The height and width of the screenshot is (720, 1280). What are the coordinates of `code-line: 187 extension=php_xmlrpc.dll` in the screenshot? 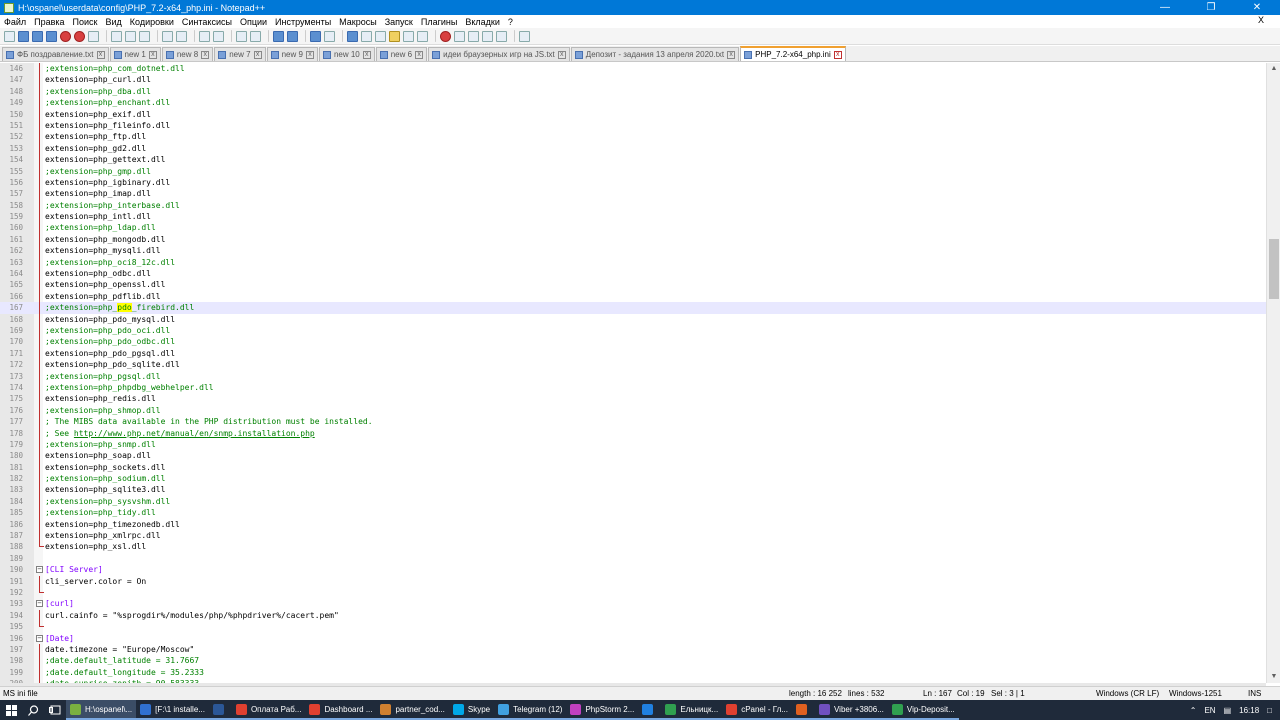 It's located at (633, 536).